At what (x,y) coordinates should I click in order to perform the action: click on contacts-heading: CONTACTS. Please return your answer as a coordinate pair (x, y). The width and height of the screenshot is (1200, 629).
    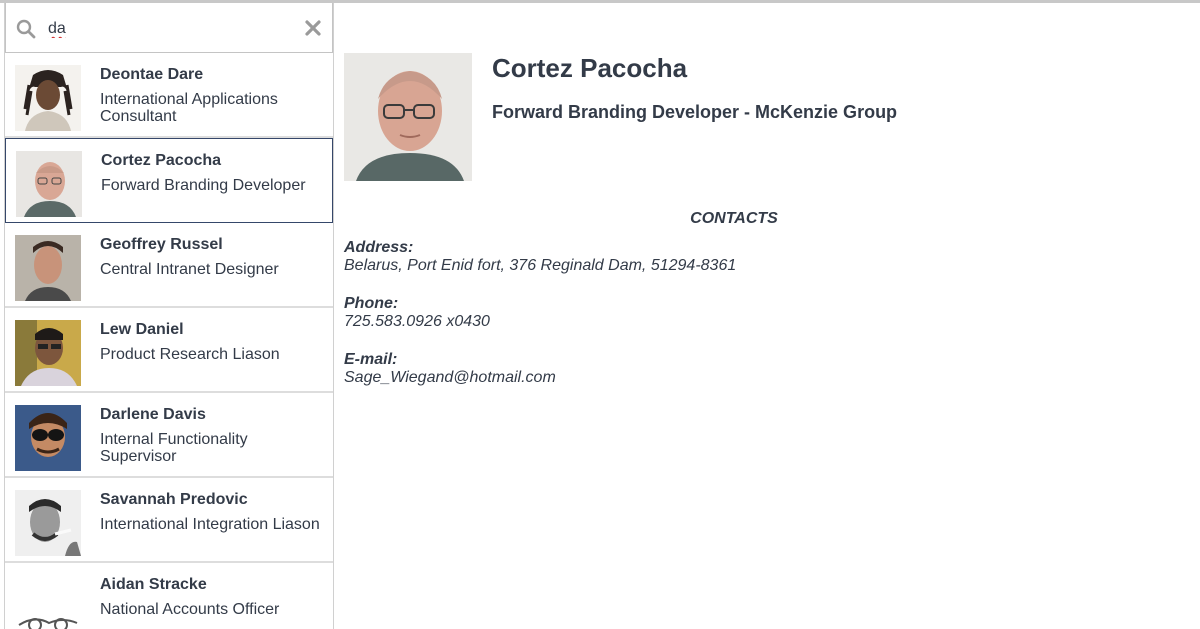
    Looking at the image, I should click on (734, 218).